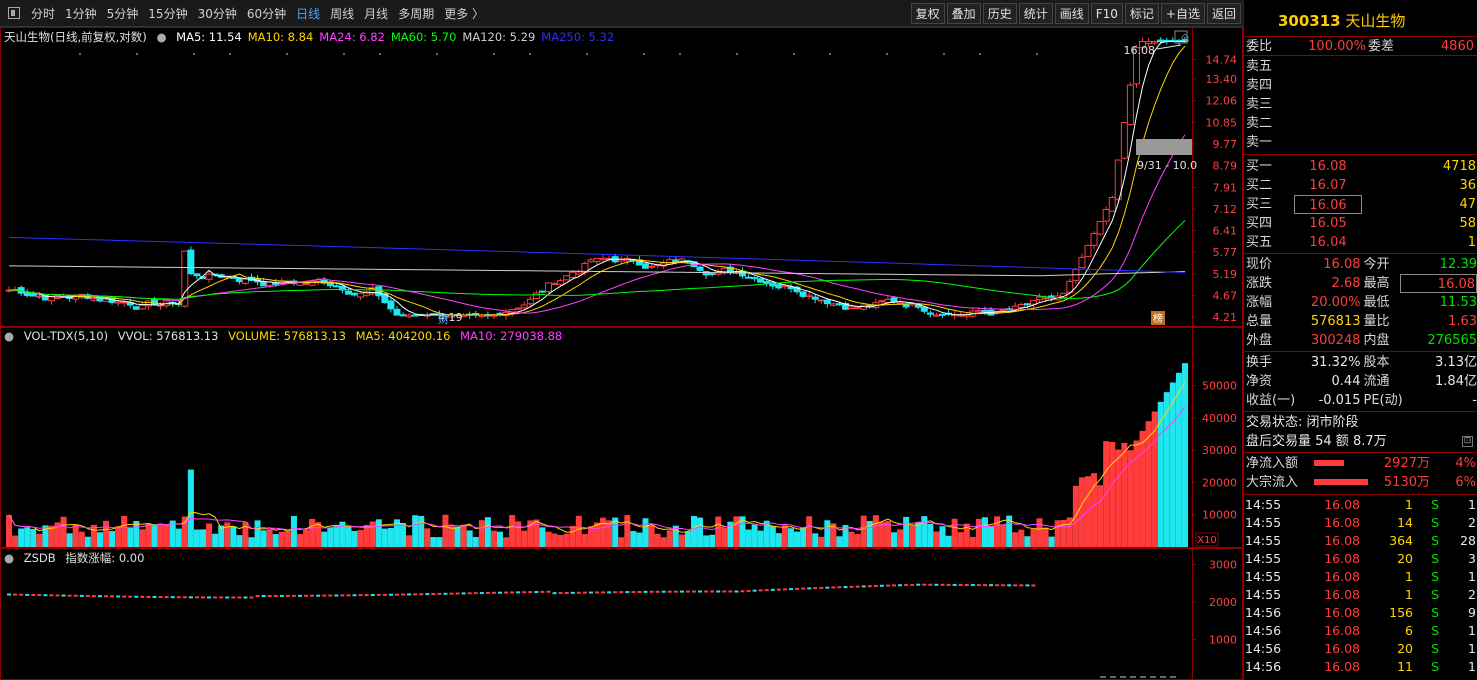  What do you see at coordinates (1457, 678) in the screenshot?
I see `tick-count: 1` at bounding box center [1457, 678].